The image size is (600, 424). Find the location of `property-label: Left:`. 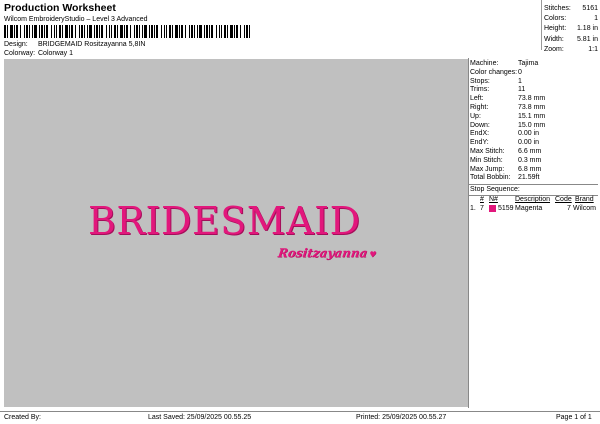

property-label: Left: is located at coordinates (477, 99).